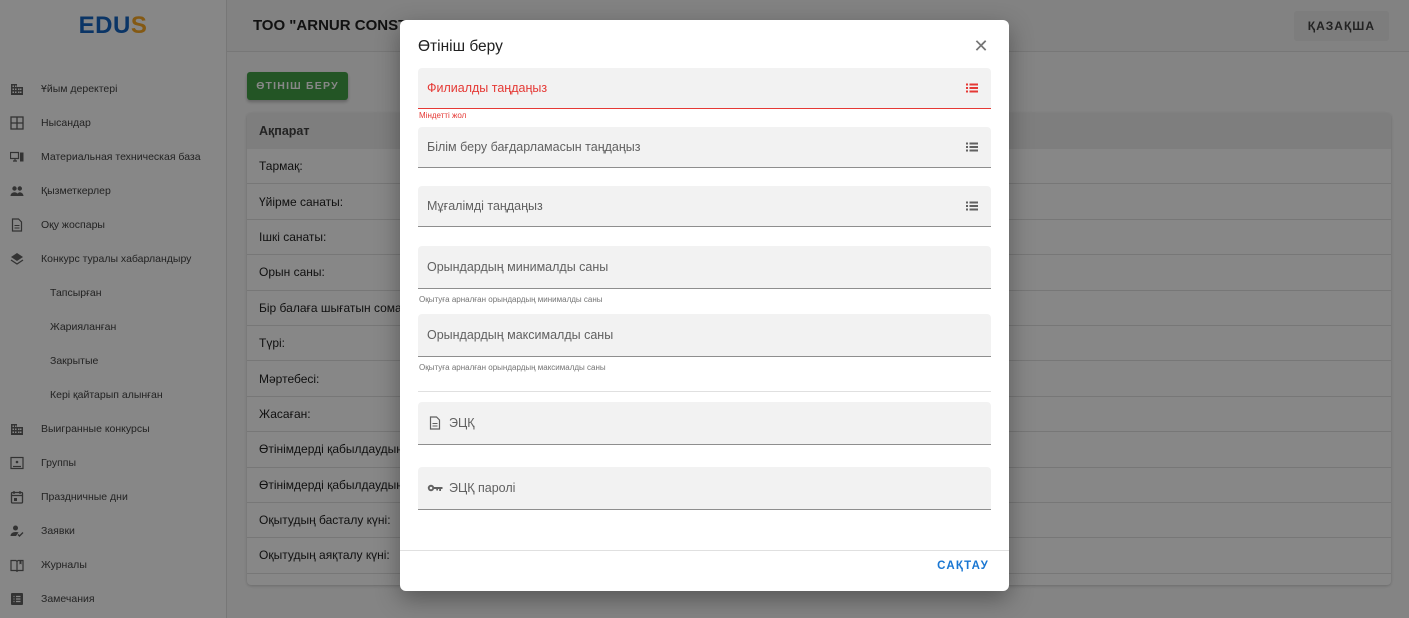  I want to click on teacher-select: Мұғалімді таңдаңыз, so click(704, 206).